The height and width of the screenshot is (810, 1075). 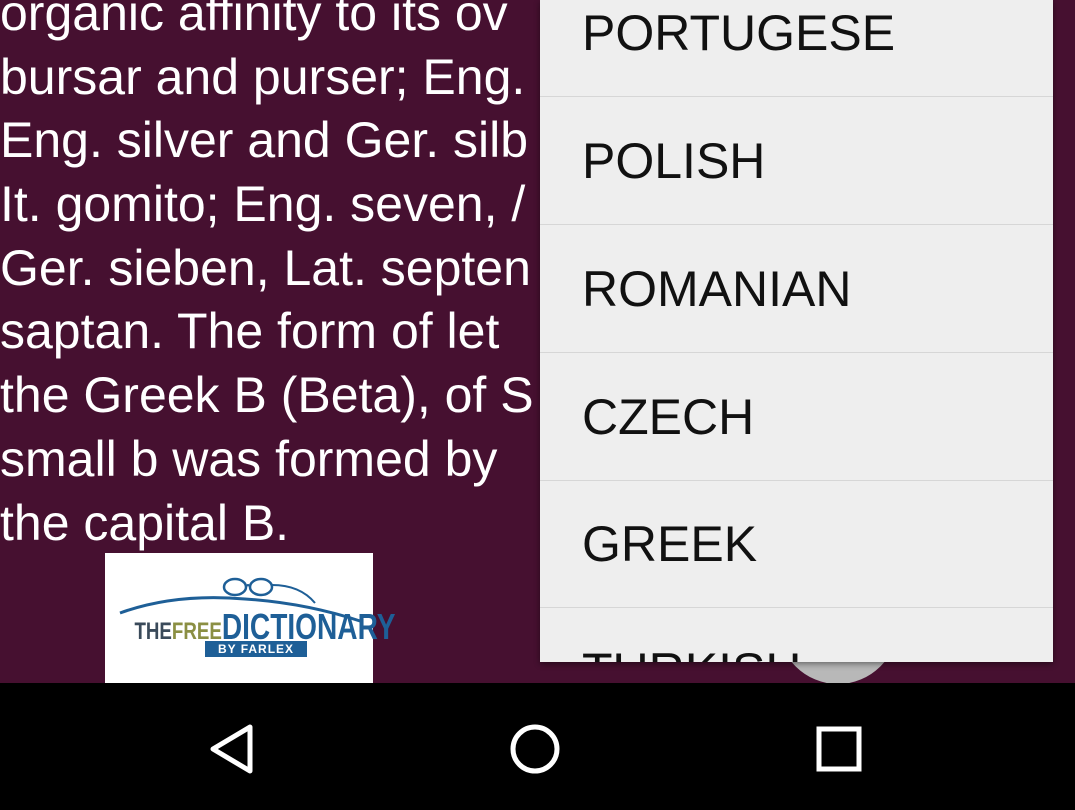 I want to click on recents-icon, so click(x=839, y=749).